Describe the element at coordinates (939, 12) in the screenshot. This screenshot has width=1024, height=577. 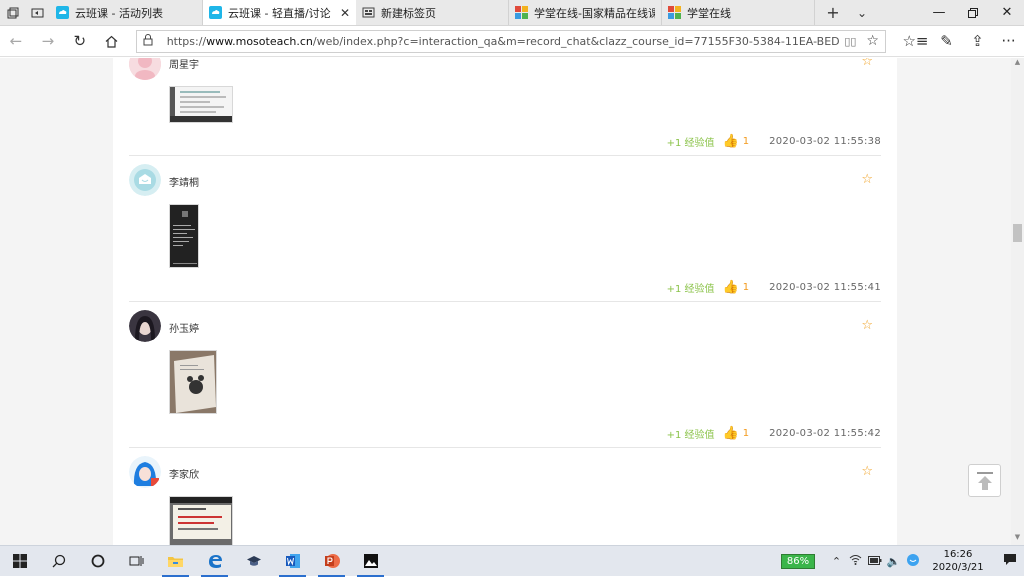
I see `minimize-icon: —` at that location.